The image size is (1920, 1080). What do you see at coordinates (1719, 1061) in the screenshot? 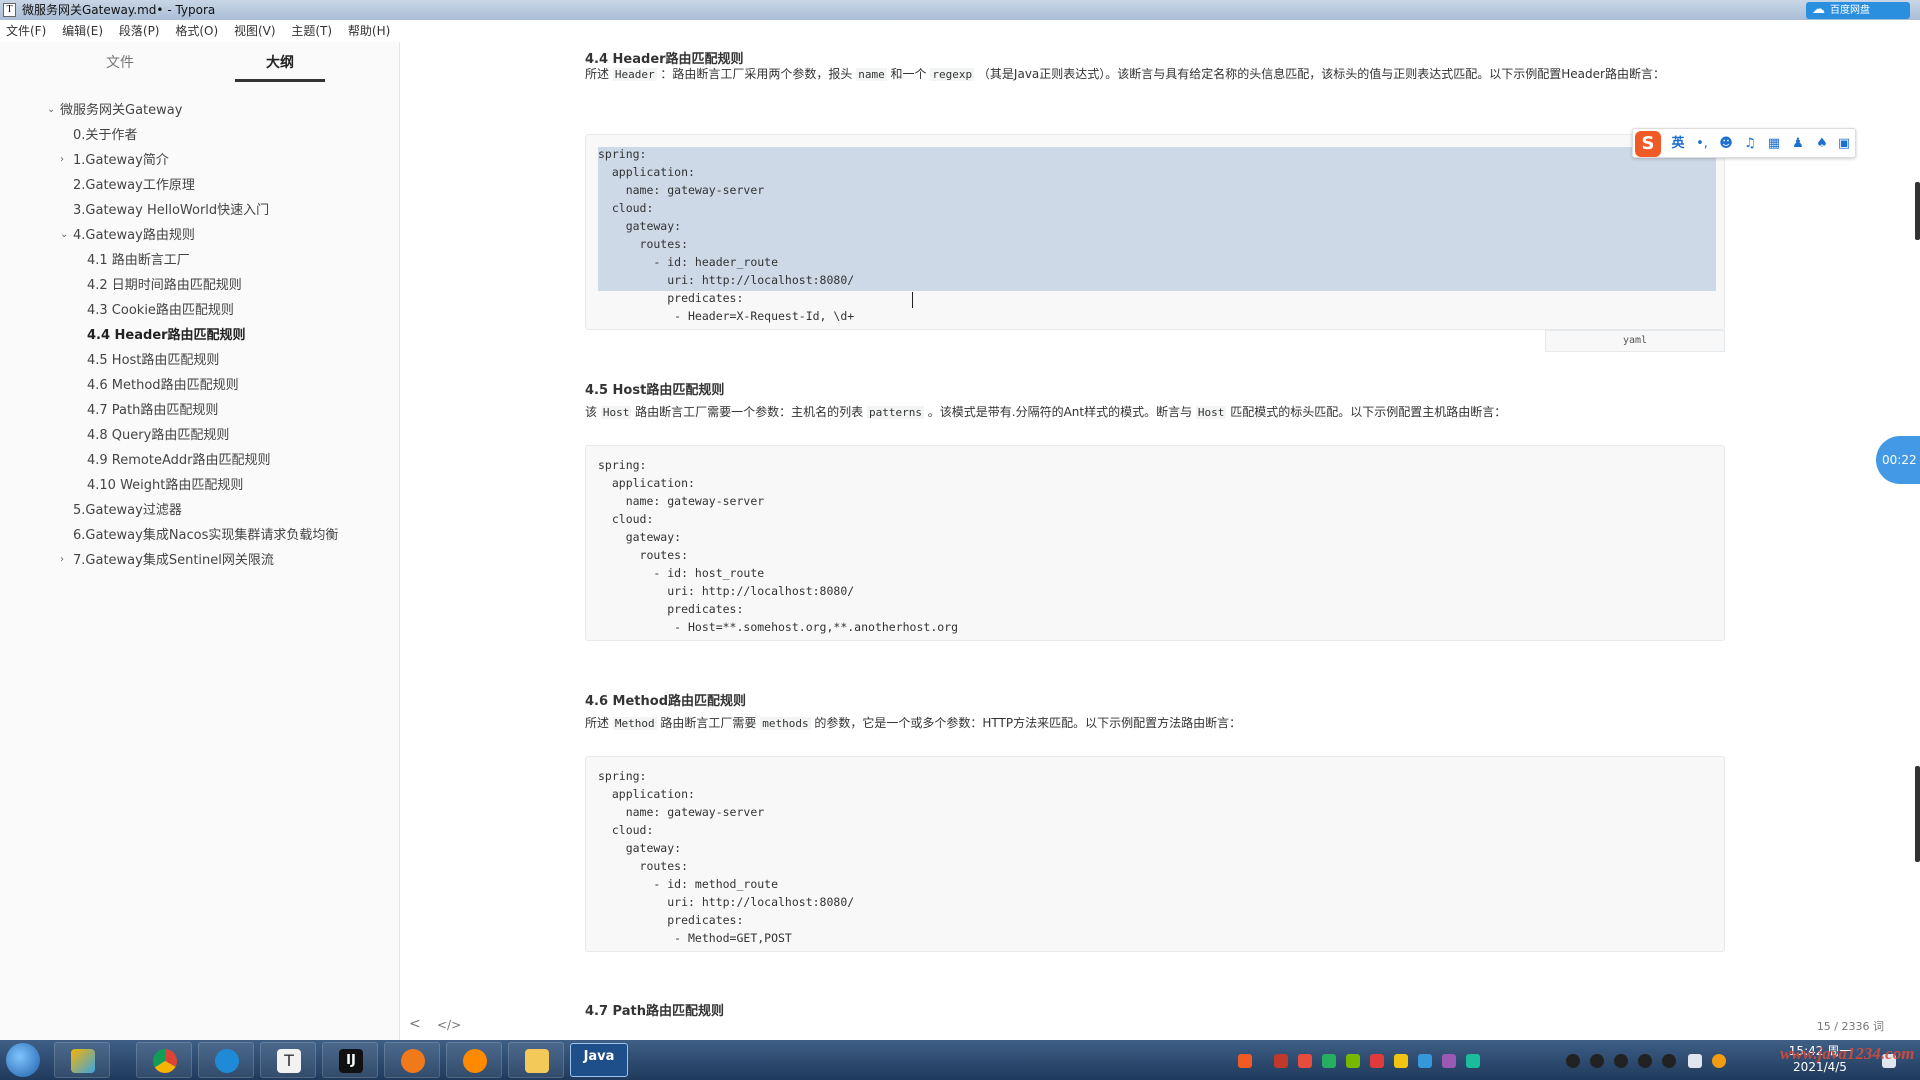
I see `tray-app5-icon` at bounding box center [1719, 1061].